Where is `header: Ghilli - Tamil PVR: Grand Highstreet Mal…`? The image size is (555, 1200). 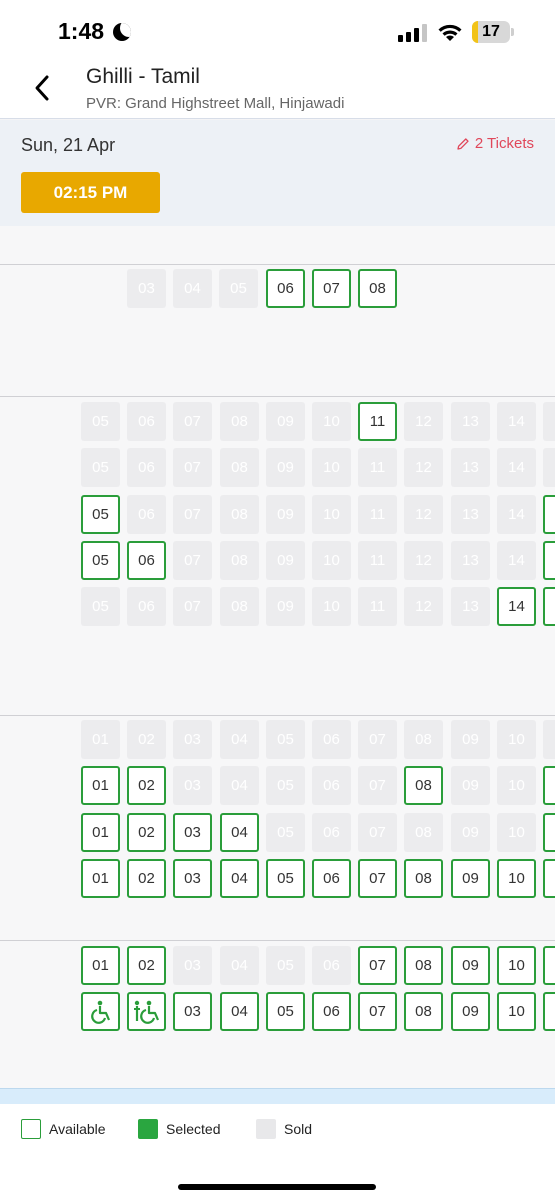 header: Ghilli - Tamil PVR: Grand Highstreet Mal… is located at coordinates (277, 90).